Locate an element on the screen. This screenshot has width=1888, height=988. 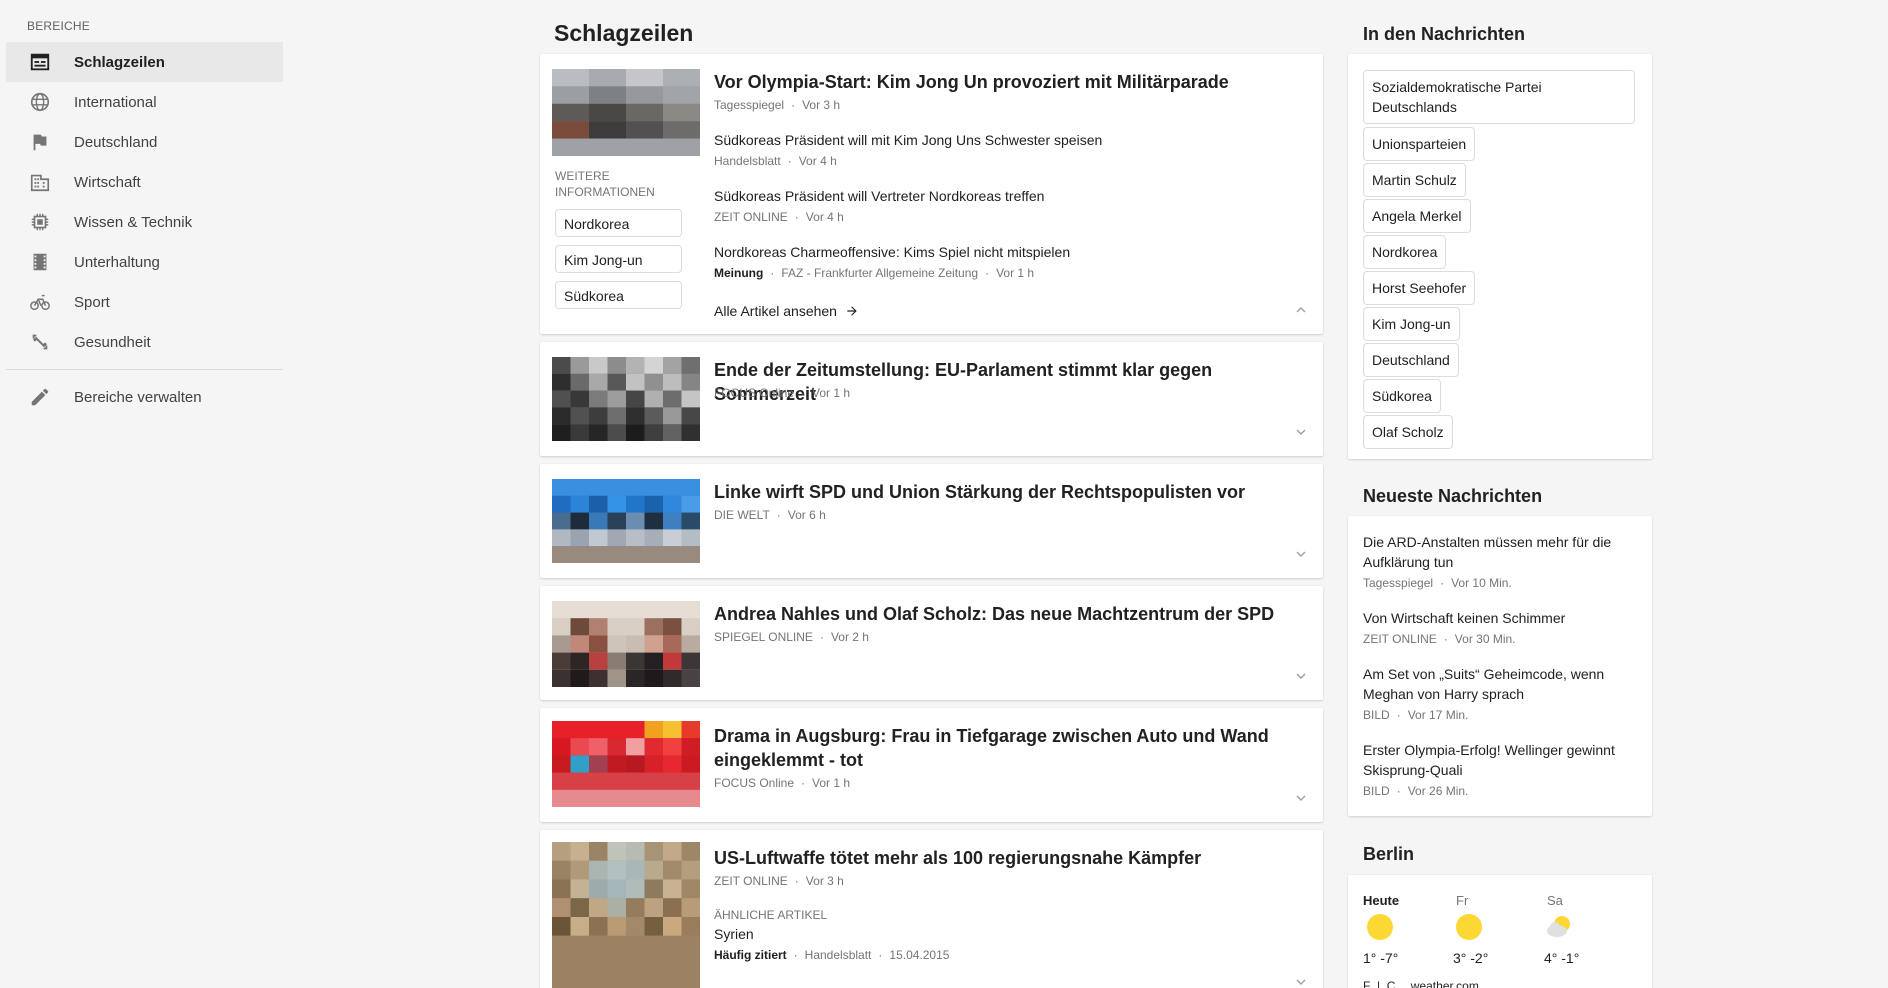
story-time: Vor 4 h is located at coordinates (824, 217).